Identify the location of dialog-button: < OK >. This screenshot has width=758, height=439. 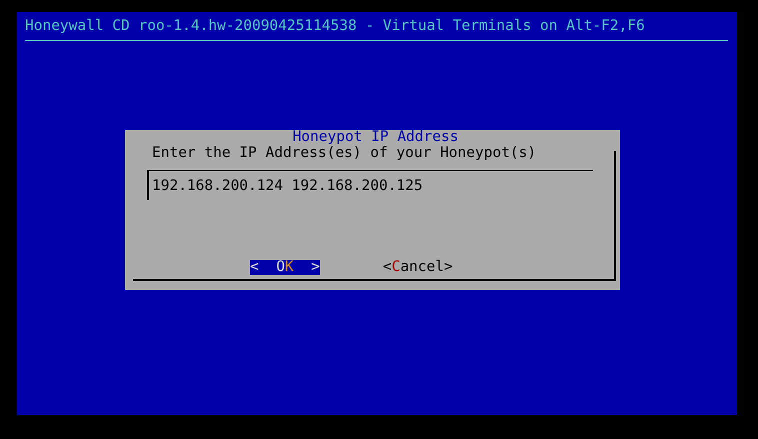
(285, 267).